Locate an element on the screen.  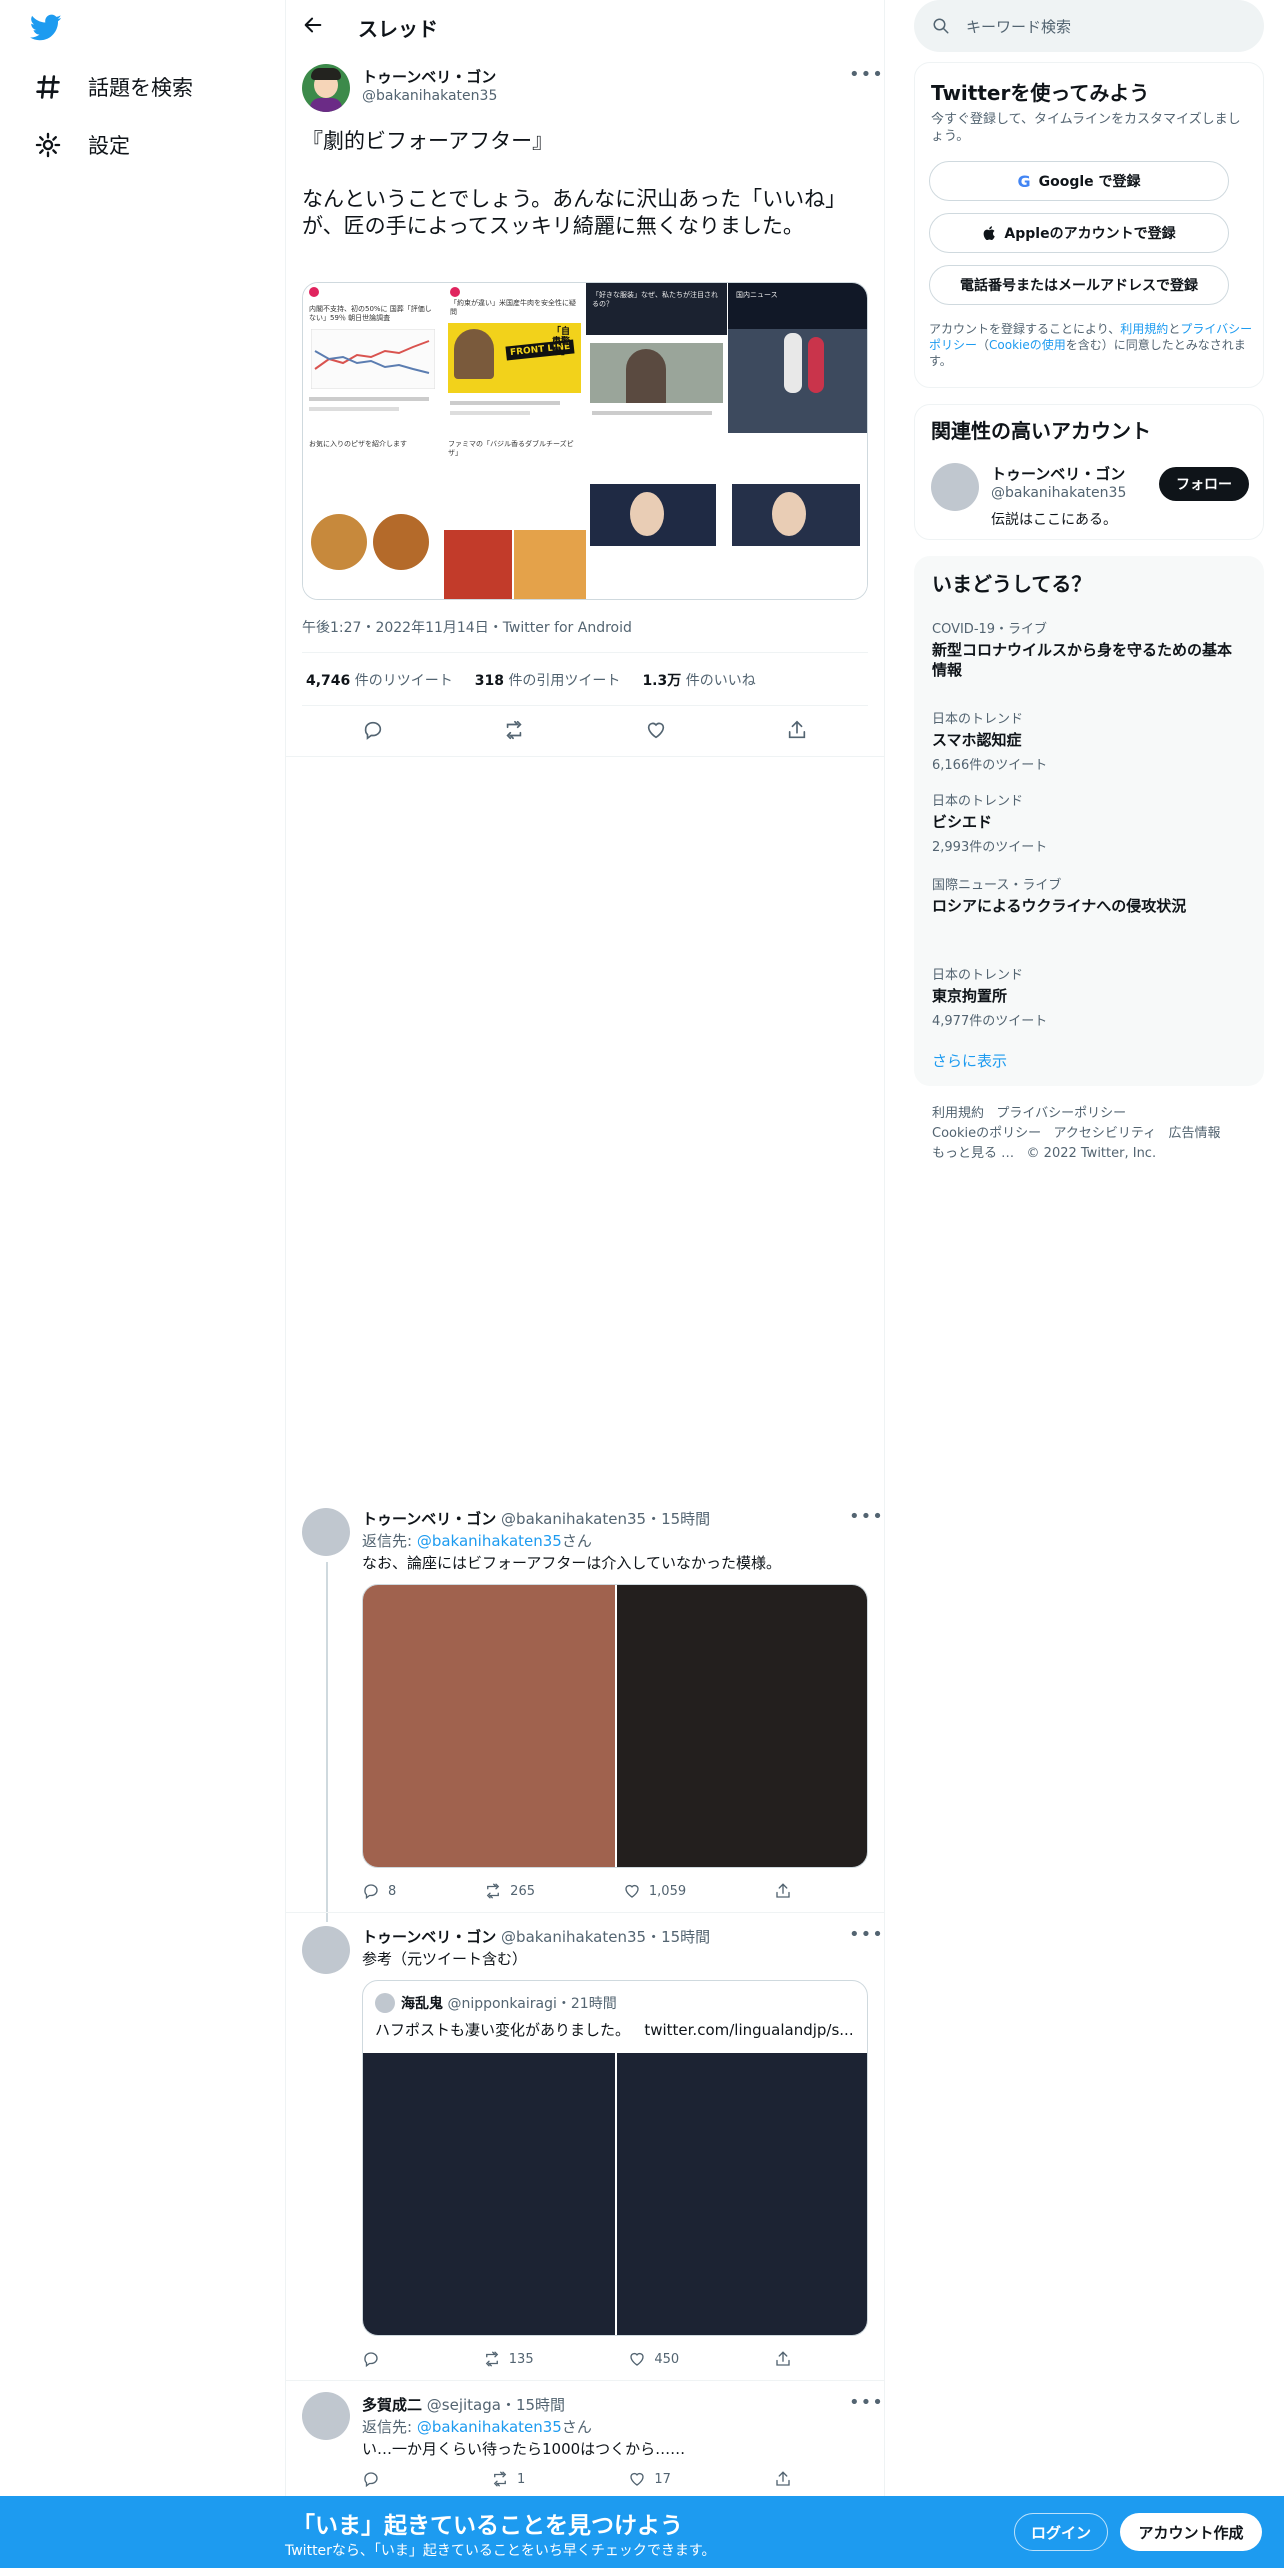
related-avatar is located at coordinates (955, 487).